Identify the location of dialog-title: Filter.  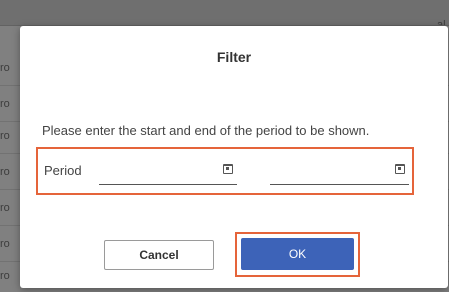
(234, 57).